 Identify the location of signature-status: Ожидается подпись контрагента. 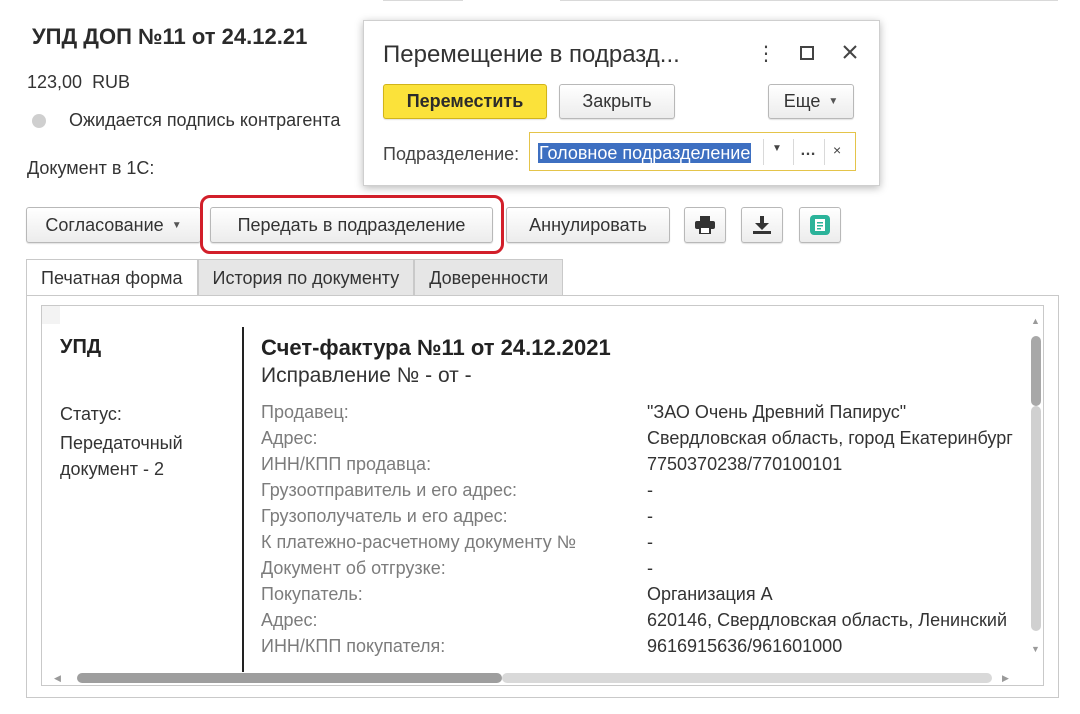
(186, 120).